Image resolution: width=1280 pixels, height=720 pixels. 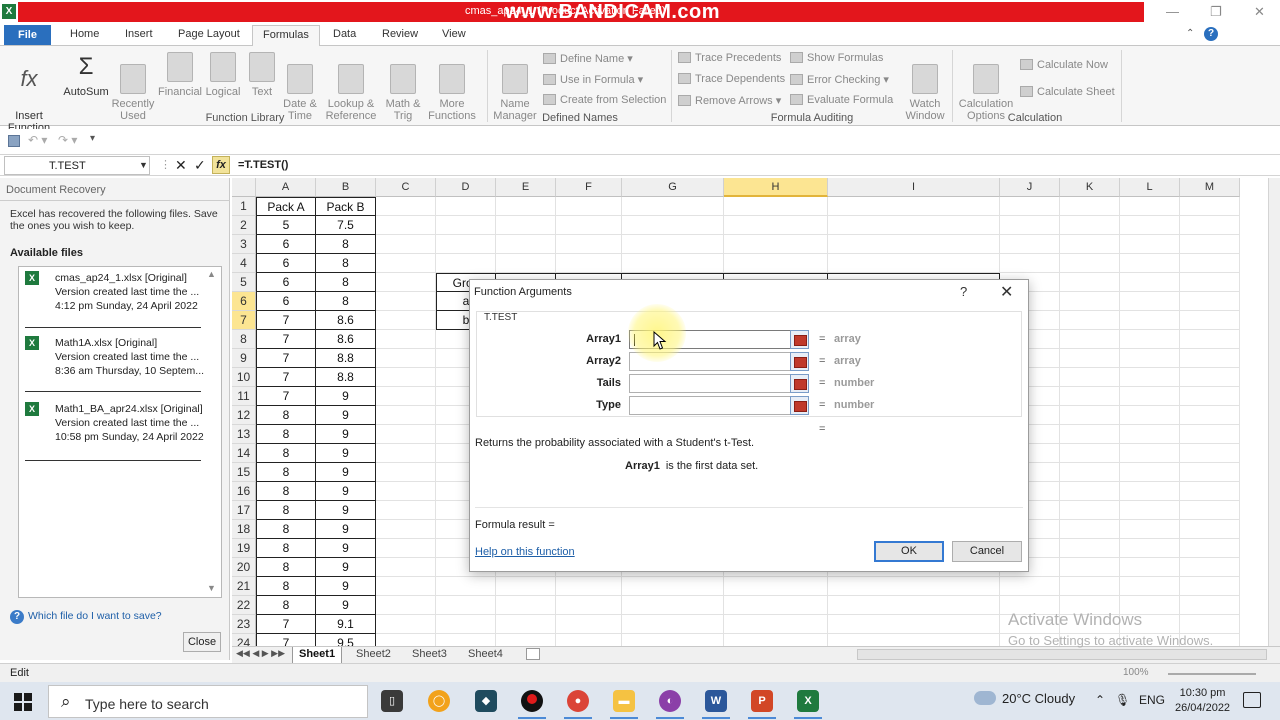 What do you see at coordinates (244, 358) in the screenshot?
I see `row-header: 9` at bounding box center [244, 358].